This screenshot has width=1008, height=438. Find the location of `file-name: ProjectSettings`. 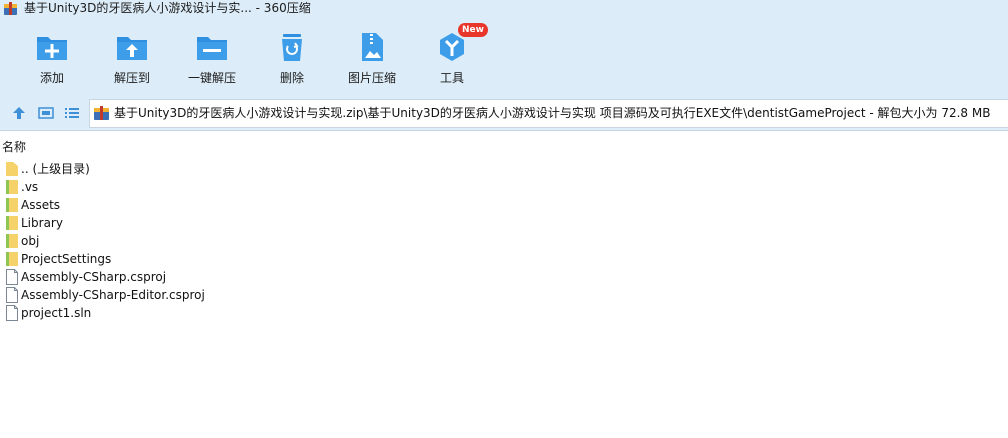

file-name: ProjectSettings is located at coordinates (66, 259).